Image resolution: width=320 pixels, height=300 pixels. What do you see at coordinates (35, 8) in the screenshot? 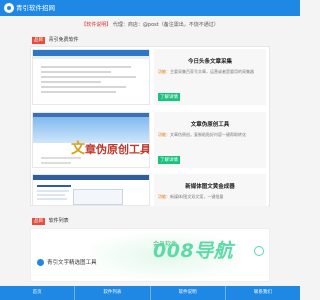
I see `site-name: 青引软件招网` at bounding box center [35, 8].